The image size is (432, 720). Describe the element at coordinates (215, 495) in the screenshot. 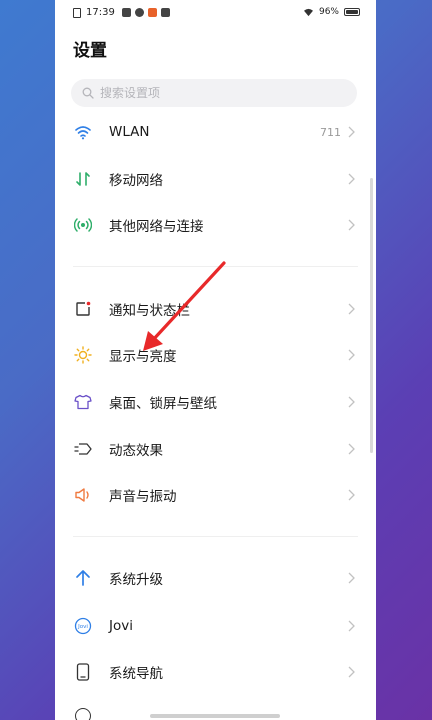

I see `settings-item-sound-vibration: 声音与振动` at that location.